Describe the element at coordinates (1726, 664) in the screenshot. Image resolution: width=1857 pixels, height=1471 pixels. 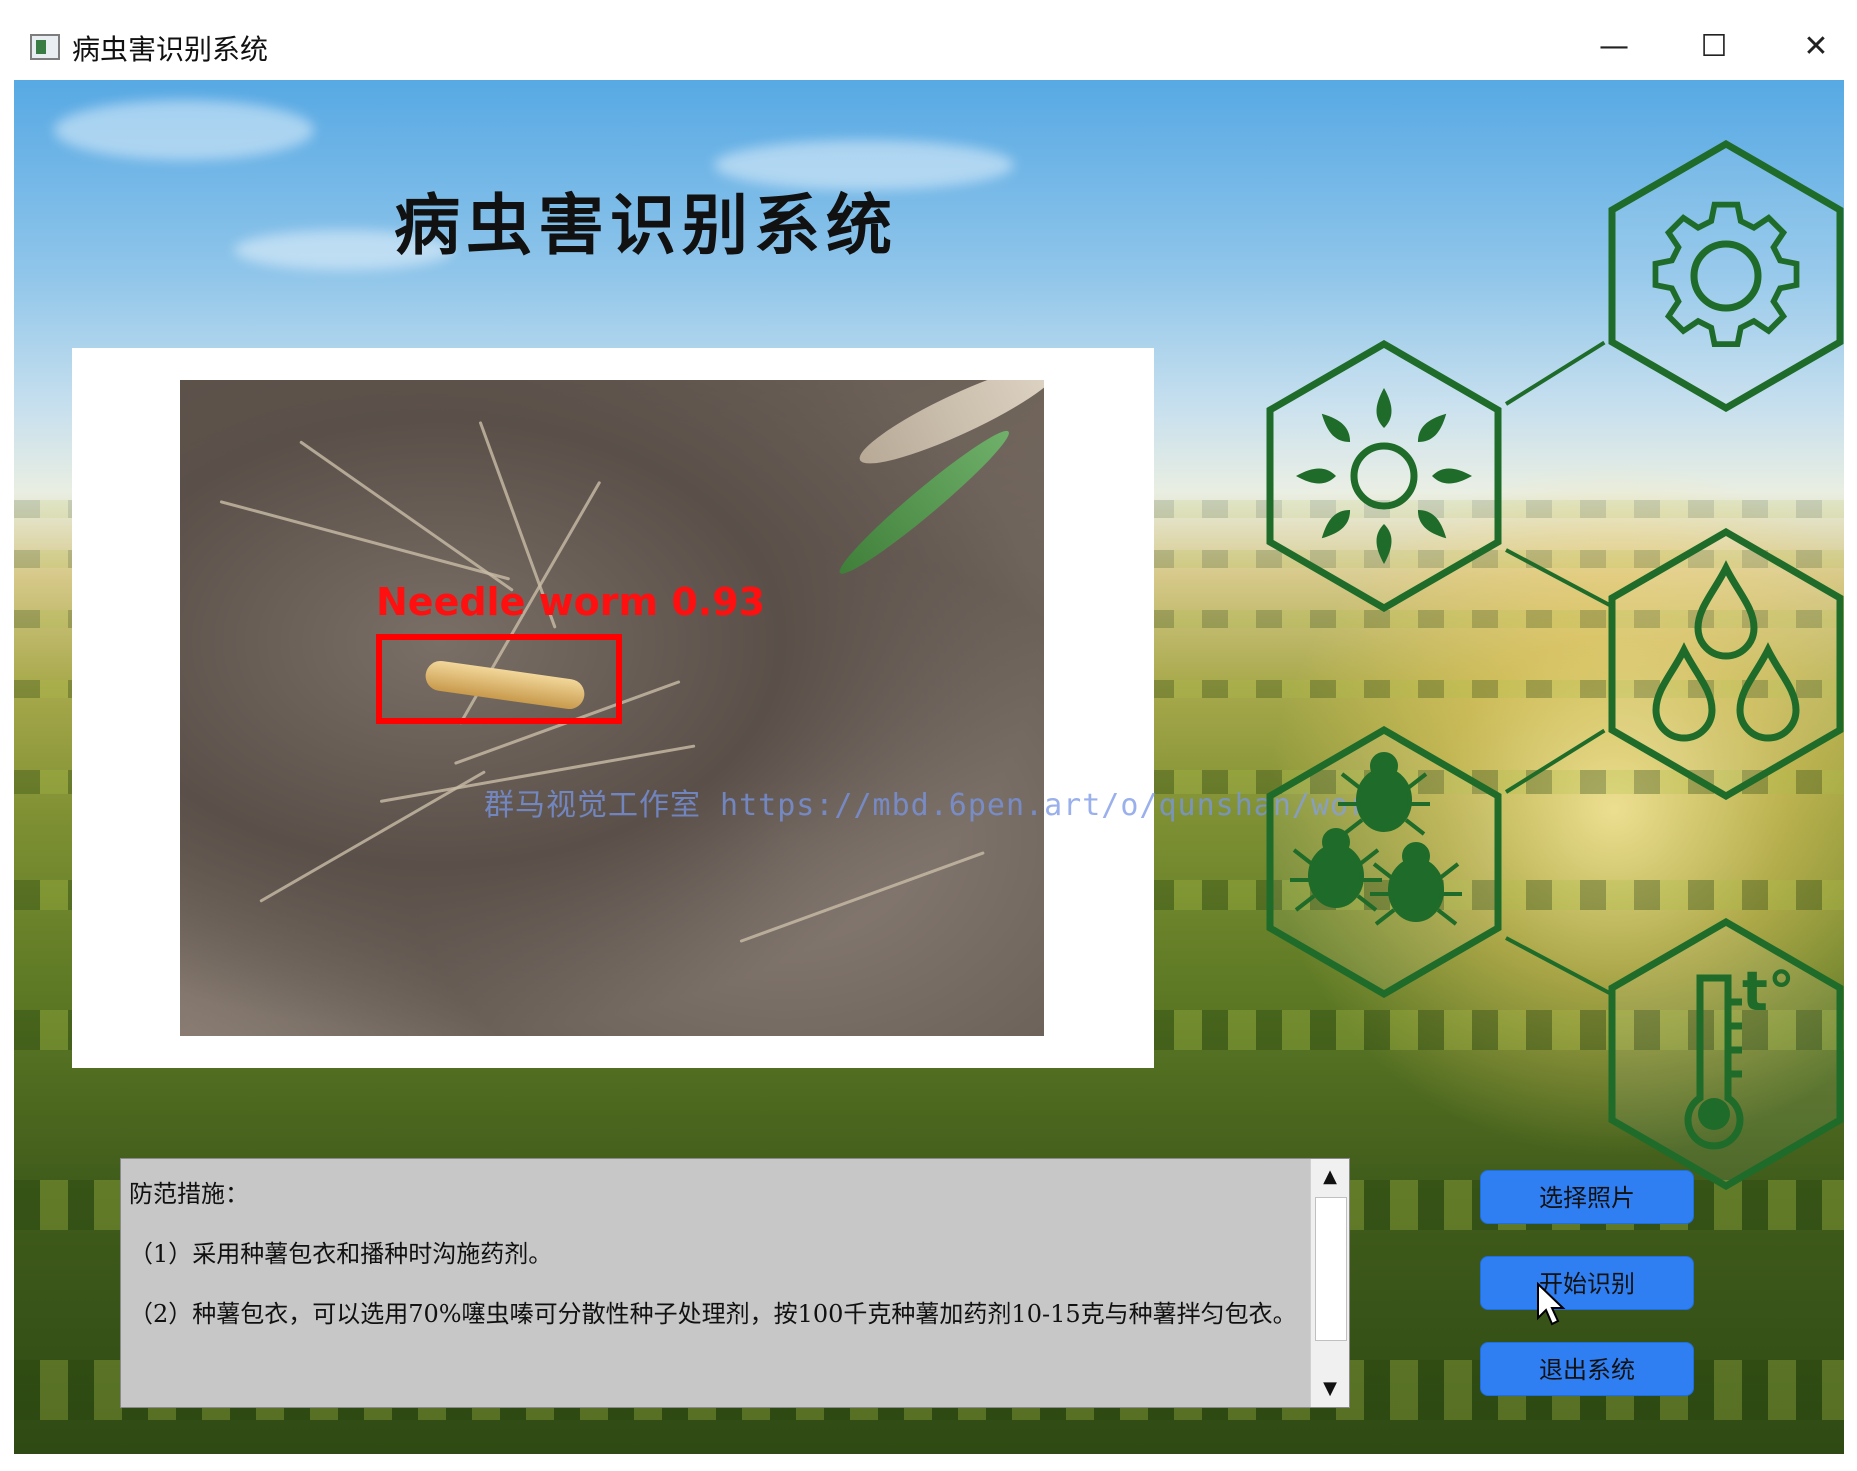
I see `water-drops-icon` at that location.